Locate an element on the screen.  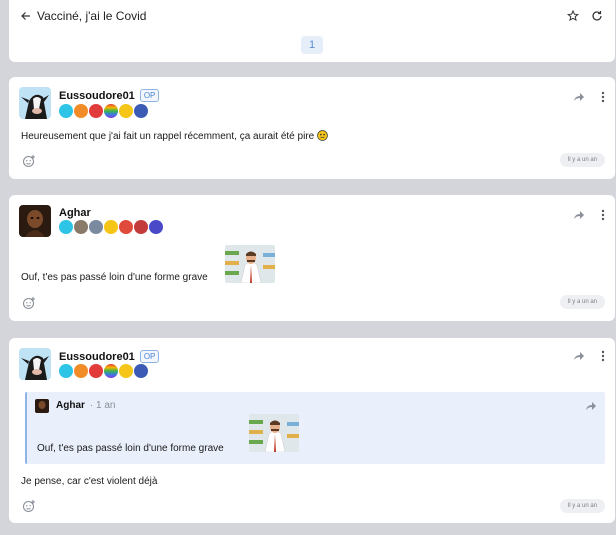
quote-author-name: Aghar is located at coordinates (70, 405).